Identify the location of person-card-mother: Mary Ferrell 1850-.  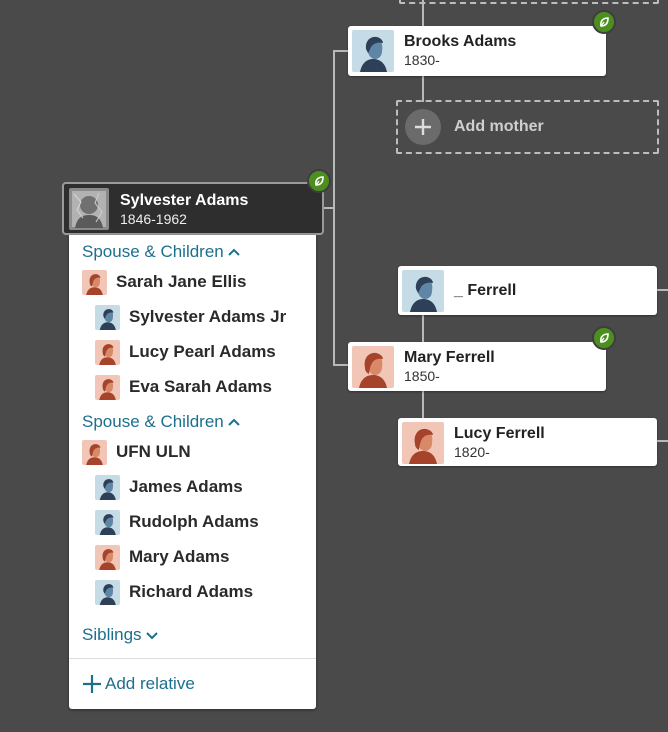
(477, 366).